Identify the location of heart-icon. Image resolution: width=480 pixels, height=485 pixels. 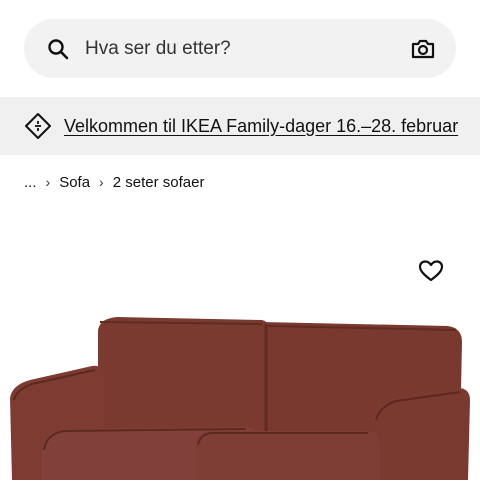
(431, 271).